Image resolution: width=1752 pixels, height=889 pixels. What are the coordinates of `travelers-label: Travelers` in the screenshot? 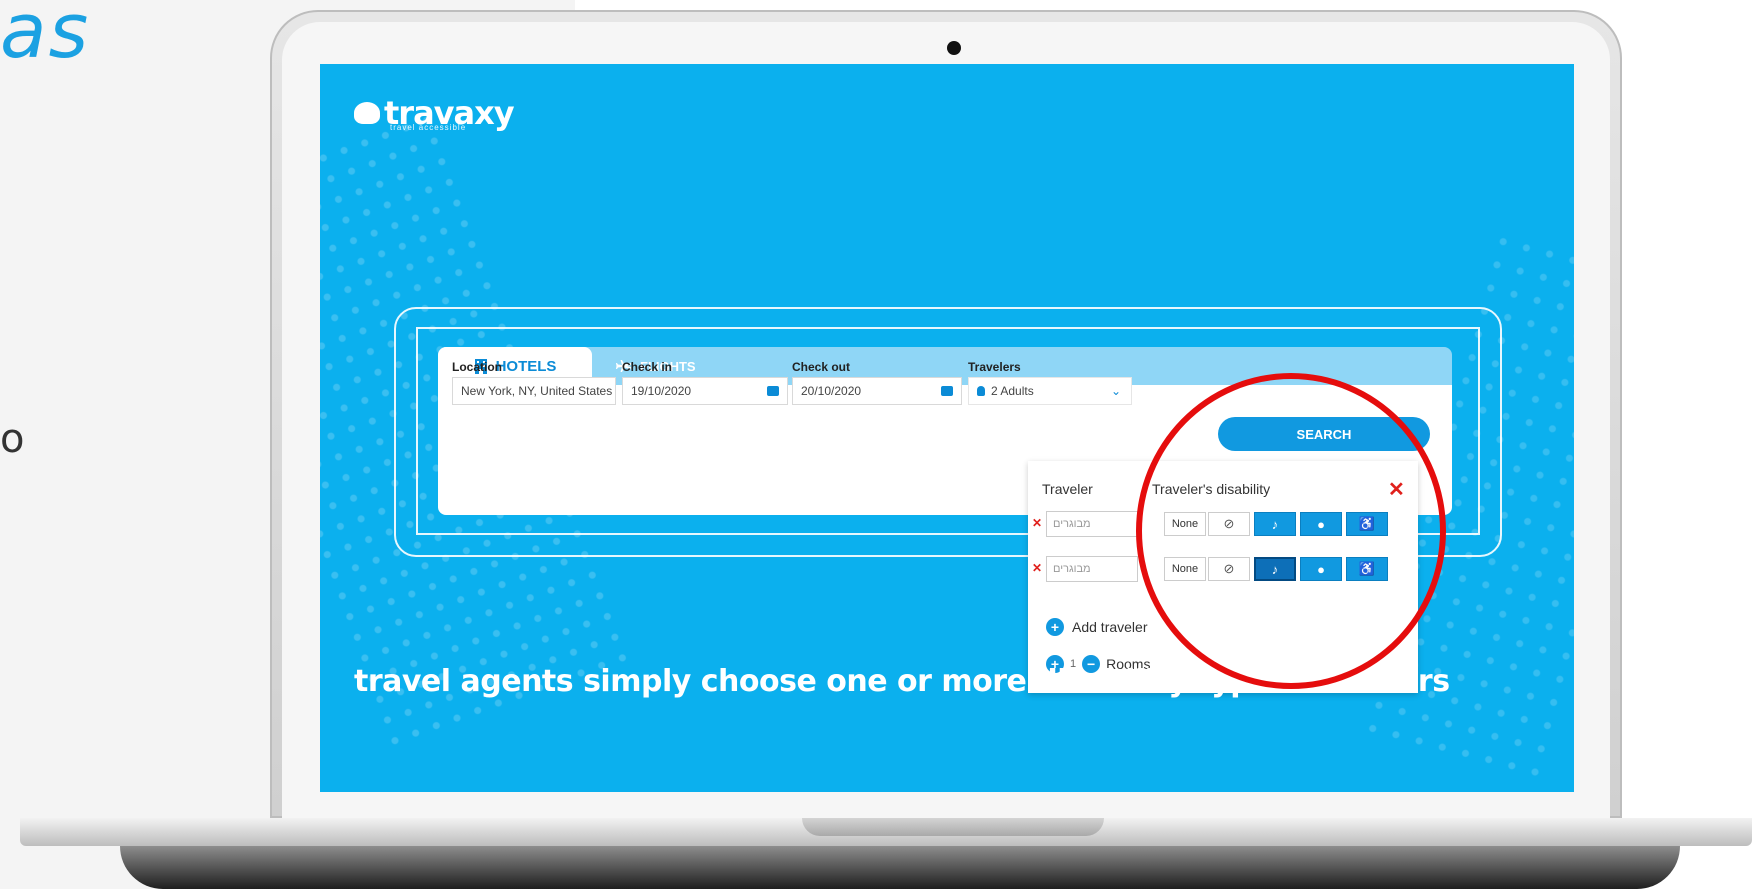 It's located at (994, 367).